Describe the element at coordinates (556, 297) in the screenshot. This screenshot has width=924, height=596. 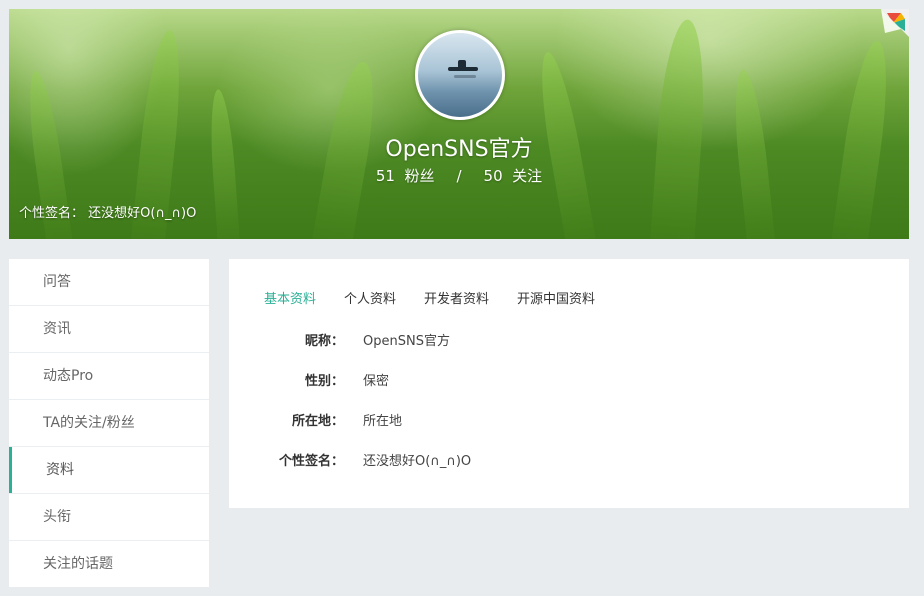
I see `tab-oschina-info: 开源中国资料` at that location.